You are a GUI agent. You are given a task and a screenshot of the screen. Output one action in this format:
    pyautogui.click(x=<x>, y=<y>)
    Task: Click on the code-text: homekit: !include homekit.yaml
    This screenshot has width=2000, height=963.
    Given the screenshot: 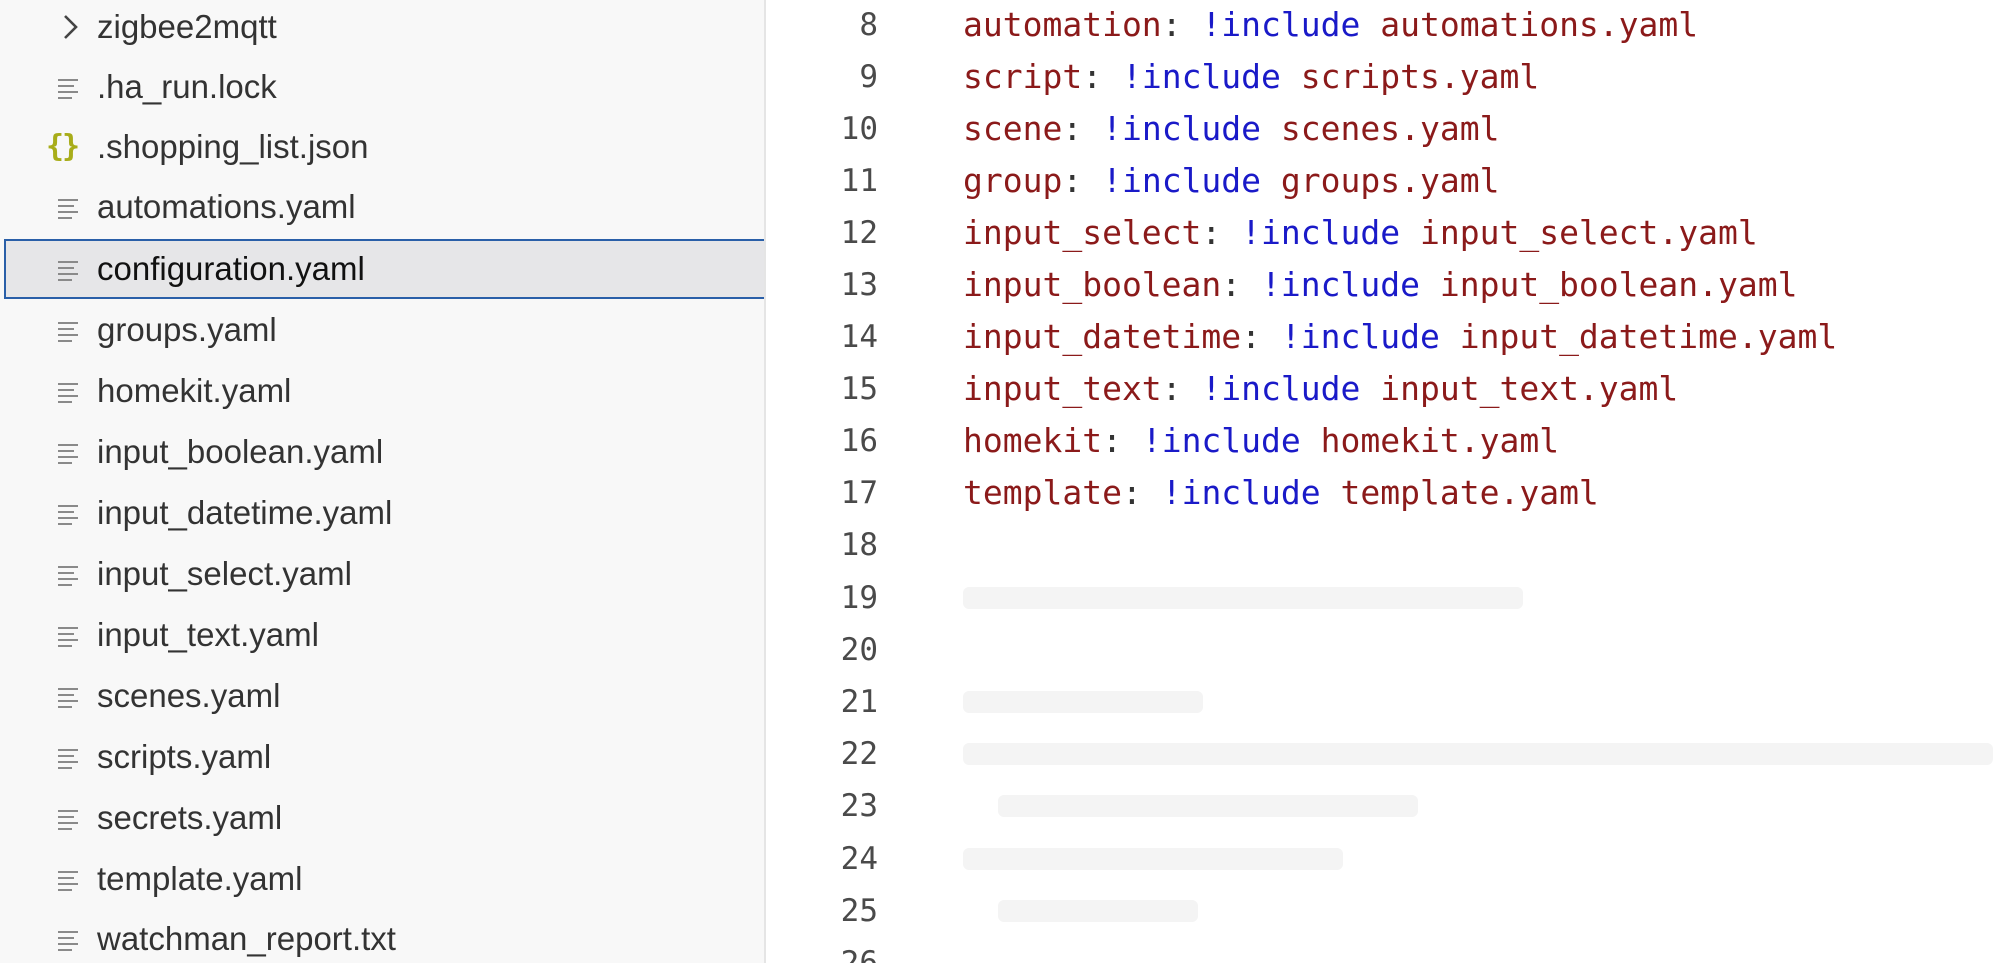 What is the action you would take?
    pyautogui.click(x=1261, y=441)
    